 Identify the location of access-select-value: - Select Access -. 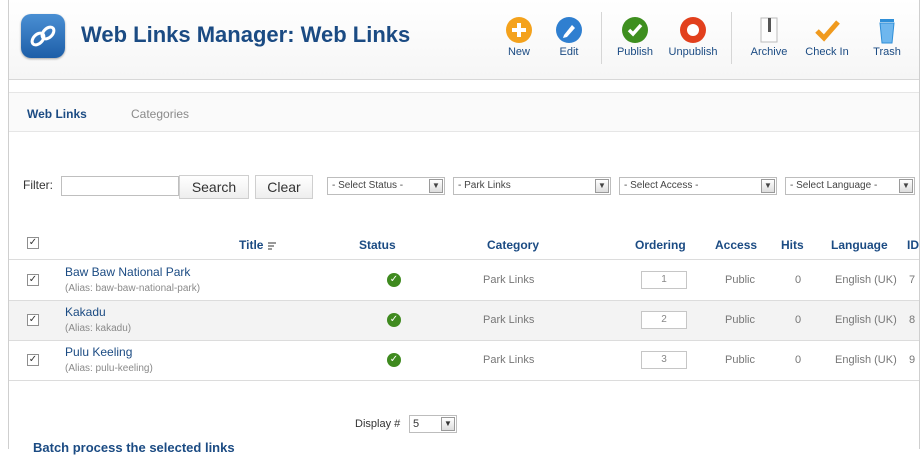
(661, 185).